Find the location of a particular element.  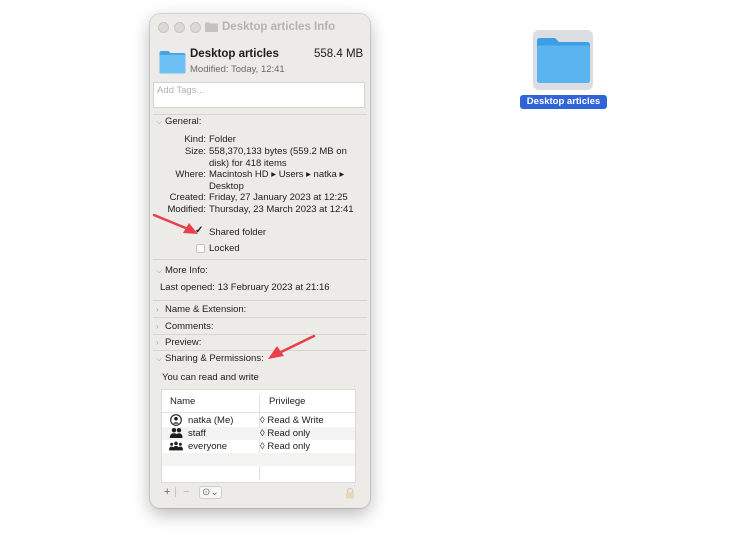

kind-value: Folder is located at coordinates (222, 139).